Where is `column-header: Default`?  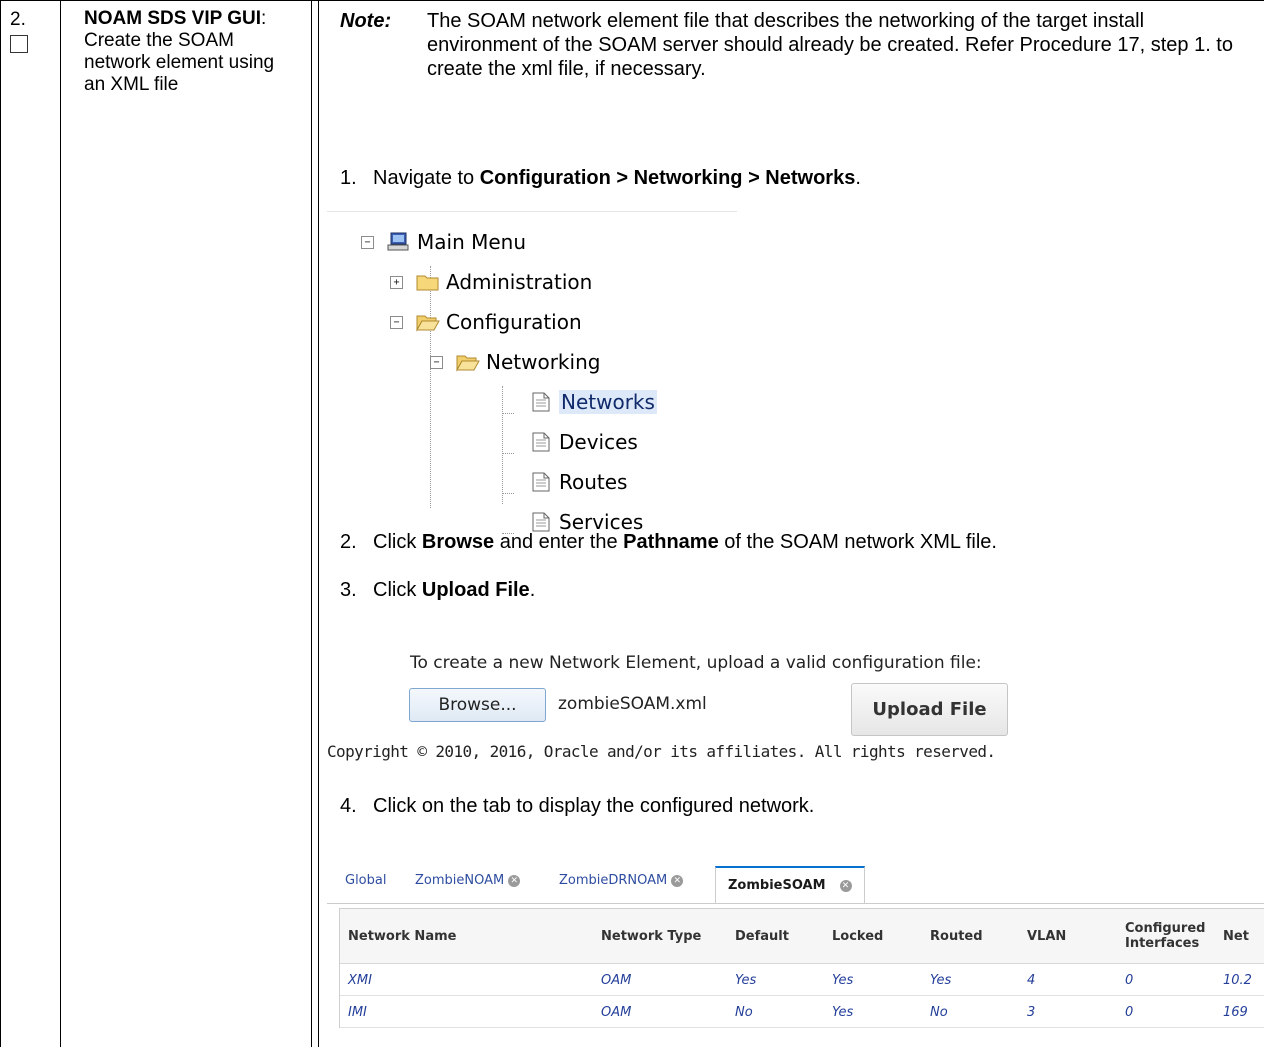
column-header: Default is located at coordinates (762, 936).